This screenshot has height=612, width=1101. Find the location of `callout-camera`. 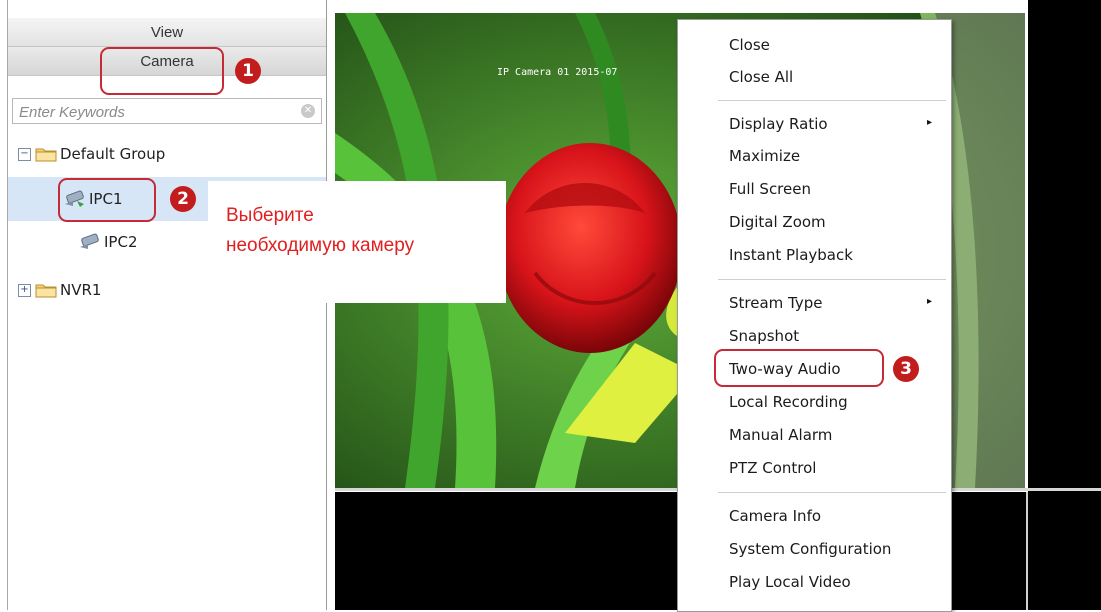

callout-camera is located at coordinates (162, 71).